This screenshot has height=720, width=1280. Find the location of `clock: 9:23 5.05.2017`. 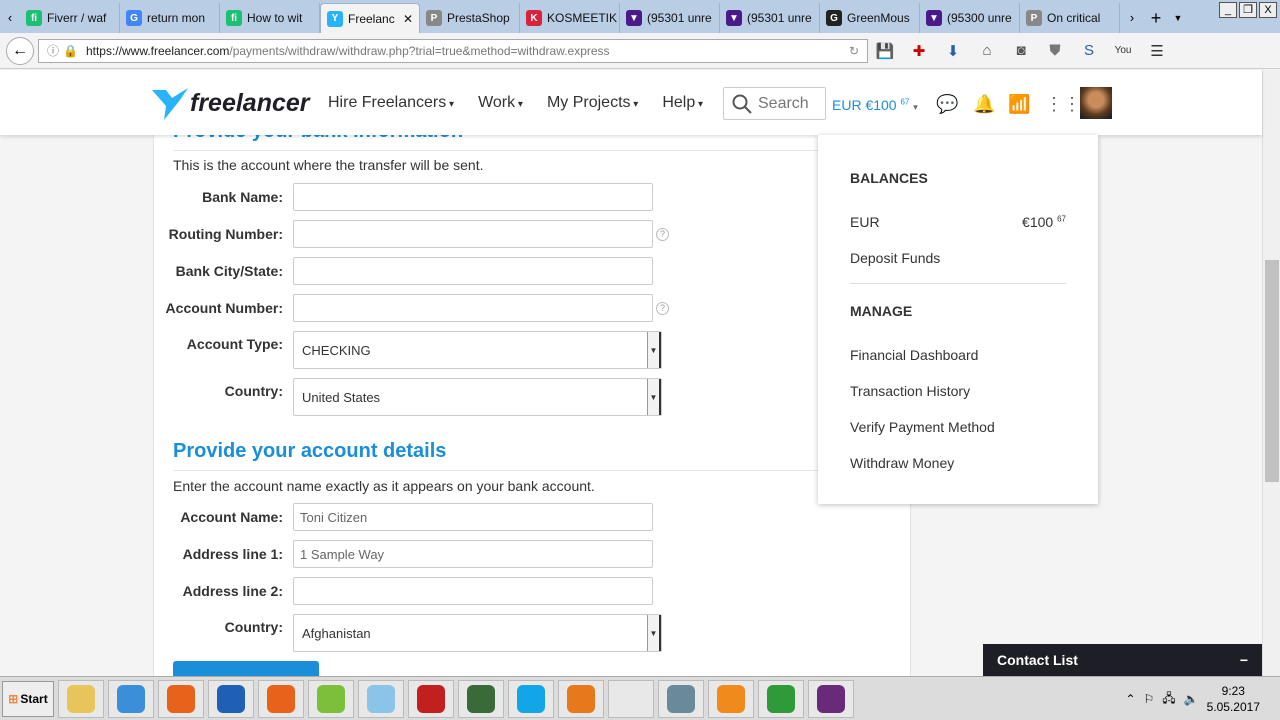

clock: 9:23 5.05.2017 is located at coordinates (1233, 699).